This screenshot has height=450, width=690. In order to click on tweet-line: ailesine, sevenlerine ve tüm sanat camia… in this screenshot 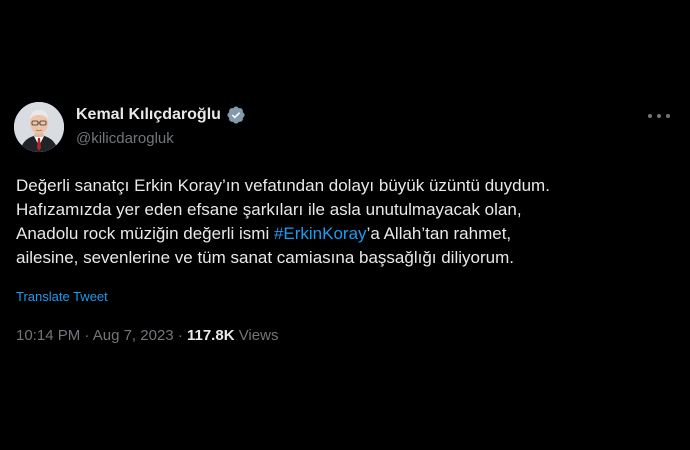, I will do `click(265, 257)`.